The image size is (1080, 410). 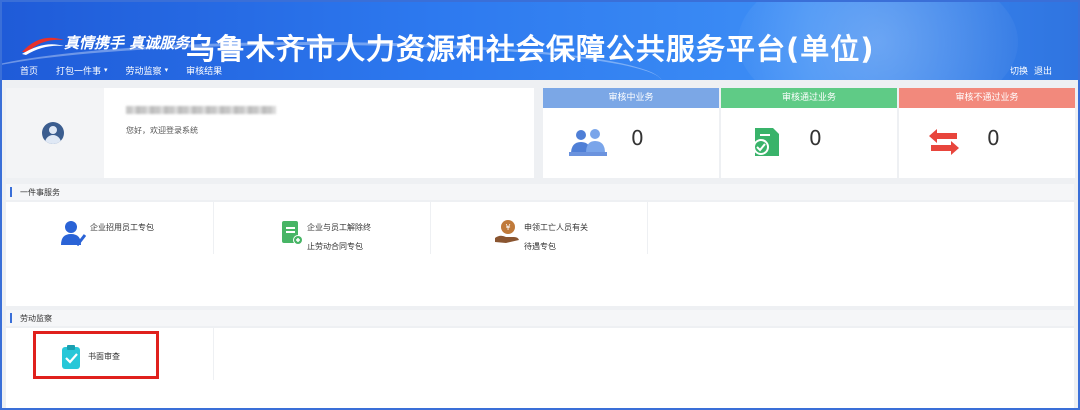 I want to click on stat-card-pending: 审核中业务 0, so click(x=631, y=133).